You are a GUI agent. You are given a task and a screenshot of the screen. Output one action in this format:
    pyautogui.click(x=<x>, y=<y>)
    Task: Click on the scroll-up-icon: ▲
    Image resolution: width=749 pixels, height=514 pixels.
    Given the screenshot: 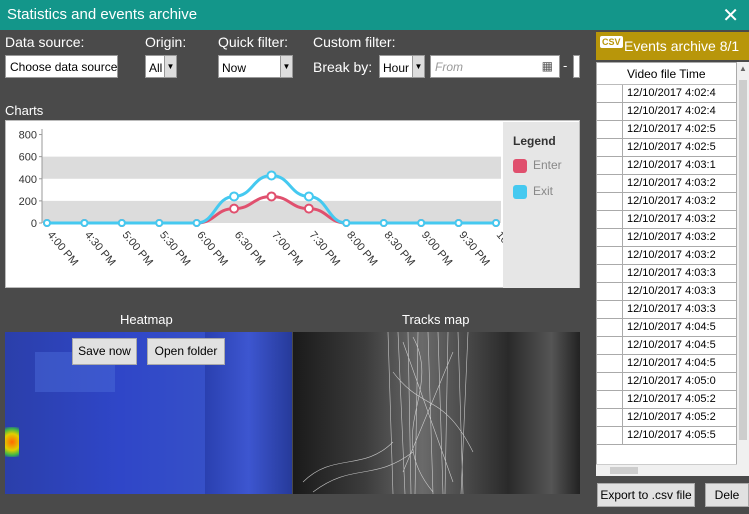 What is the action you would take?
    pyautogui.click(x=743, y=68)
    